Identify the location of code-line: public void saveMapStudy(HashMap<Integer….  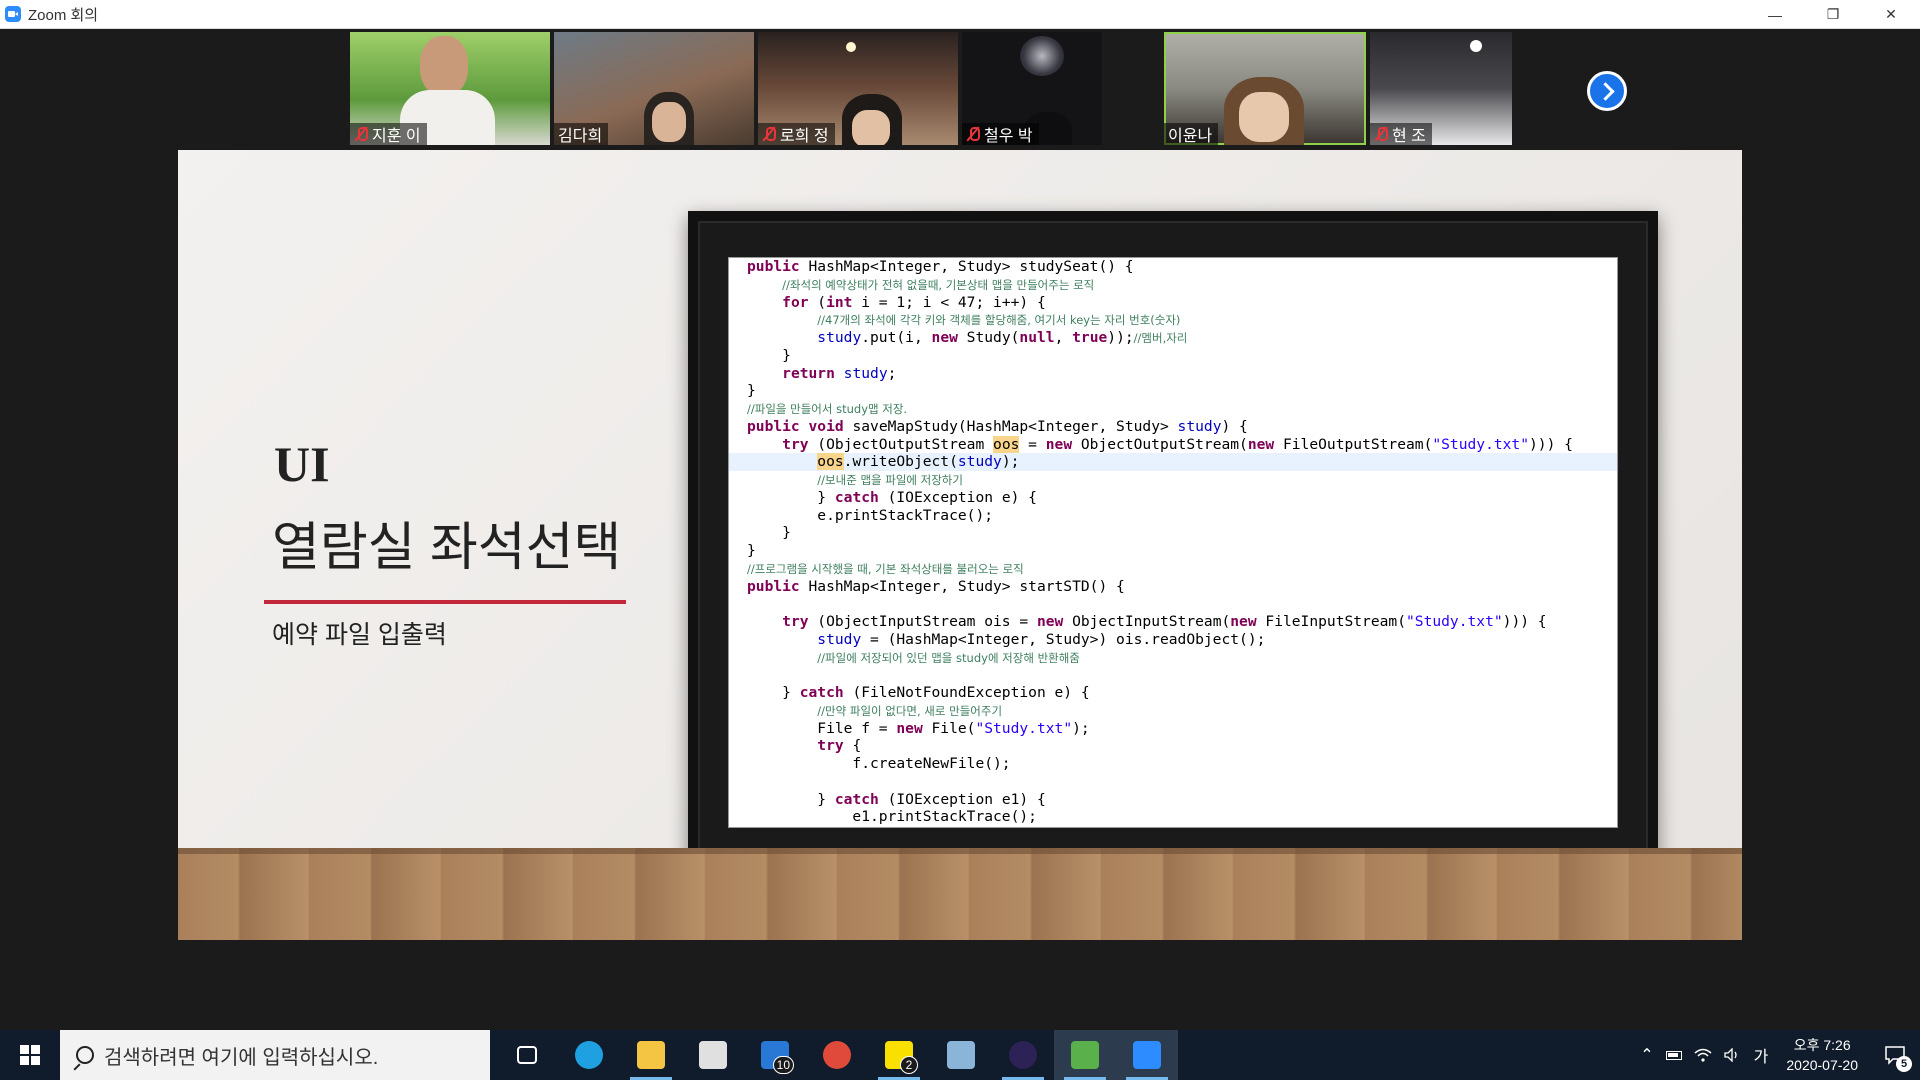
(997, 426).